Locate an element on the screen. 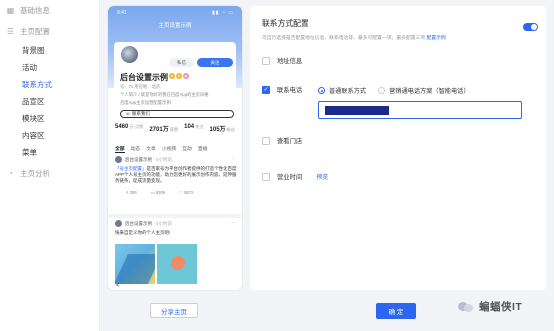 The height and width of the screenshot is (331, 554). profile-badges: ★ ★ ◆ is located at coordinates (179, 76).